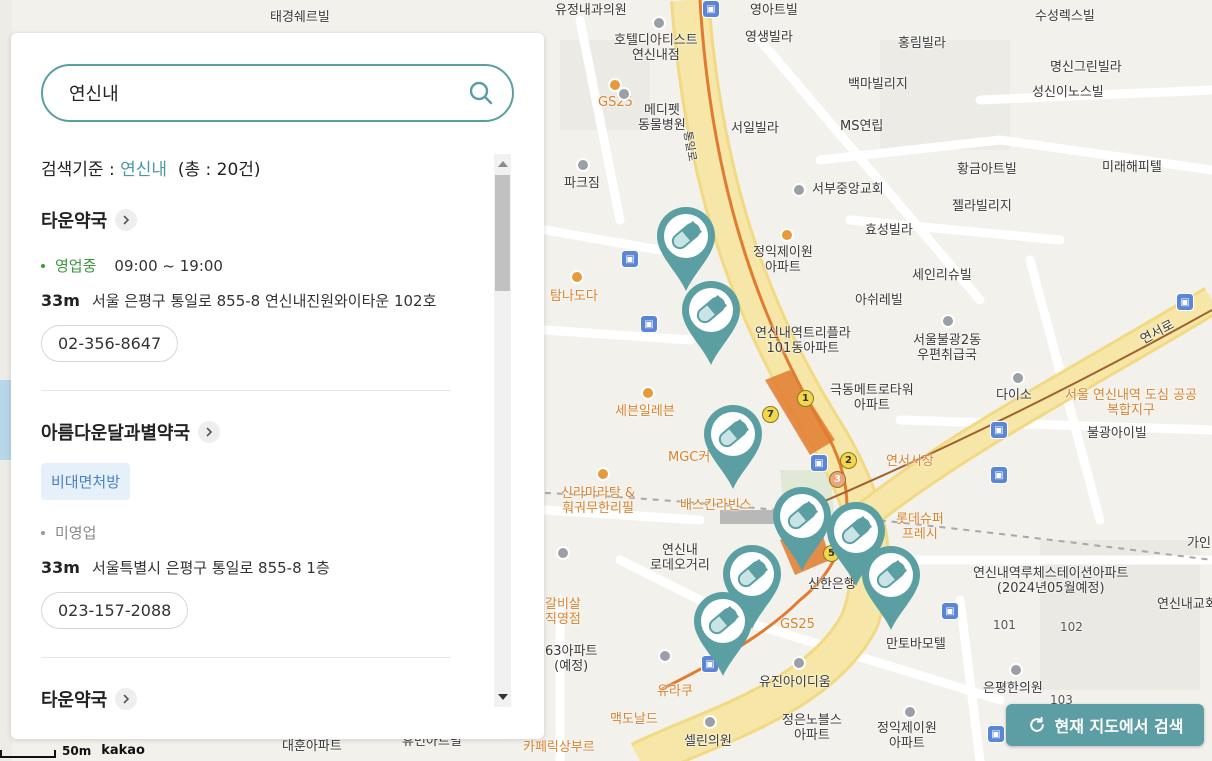 The image size is (1212, 761). I want to click on search-current-map-label: 현재 지도에서 검색, so click(1119, 726).